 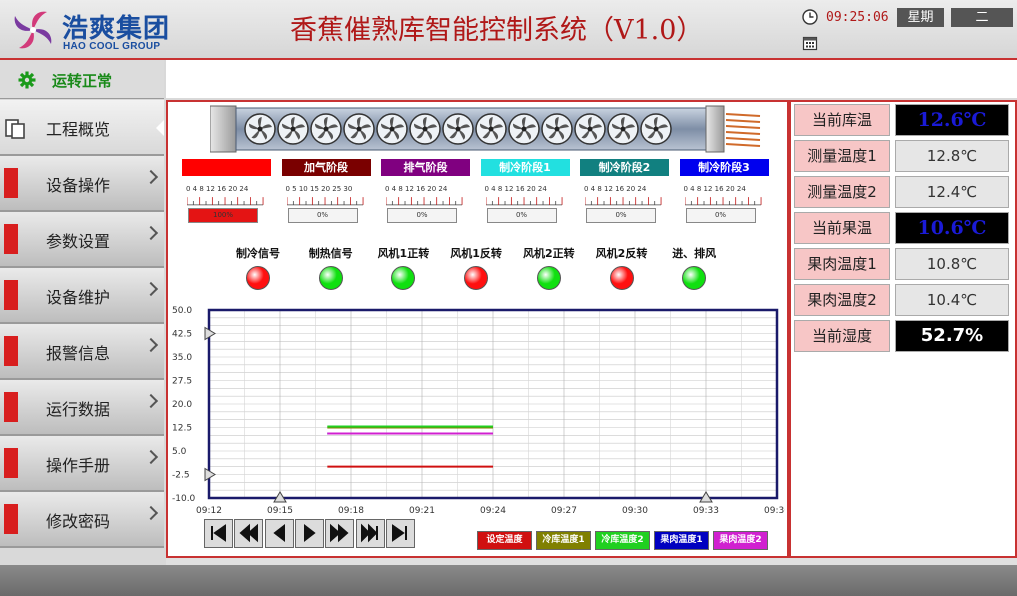 I want to click on x-tick-label: 09:15, so click(x=280, y=511).